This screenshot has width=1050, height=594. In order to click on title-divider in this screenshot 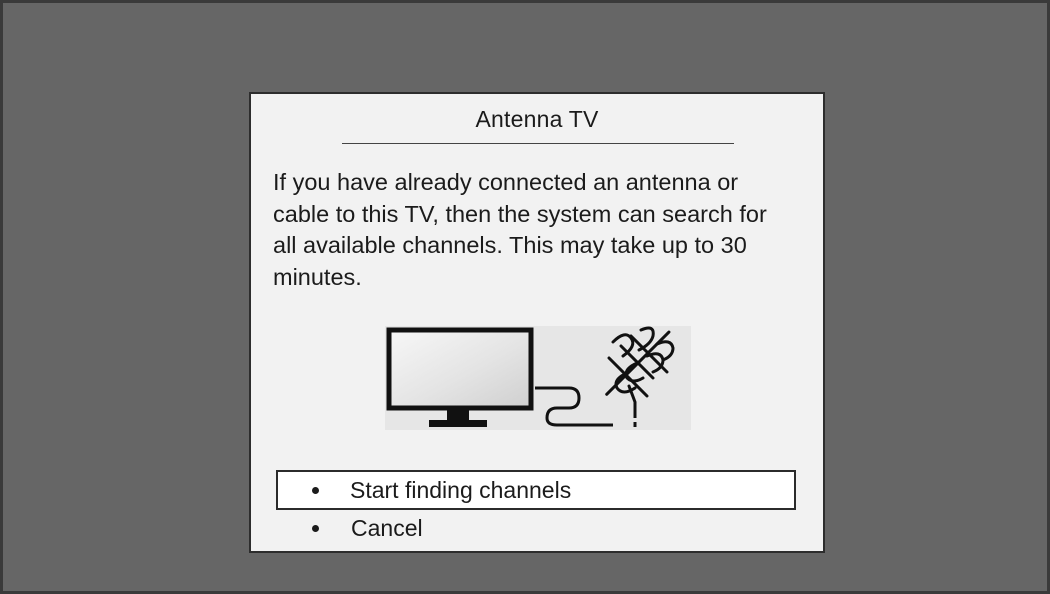, I will do `click(538, 143)`.